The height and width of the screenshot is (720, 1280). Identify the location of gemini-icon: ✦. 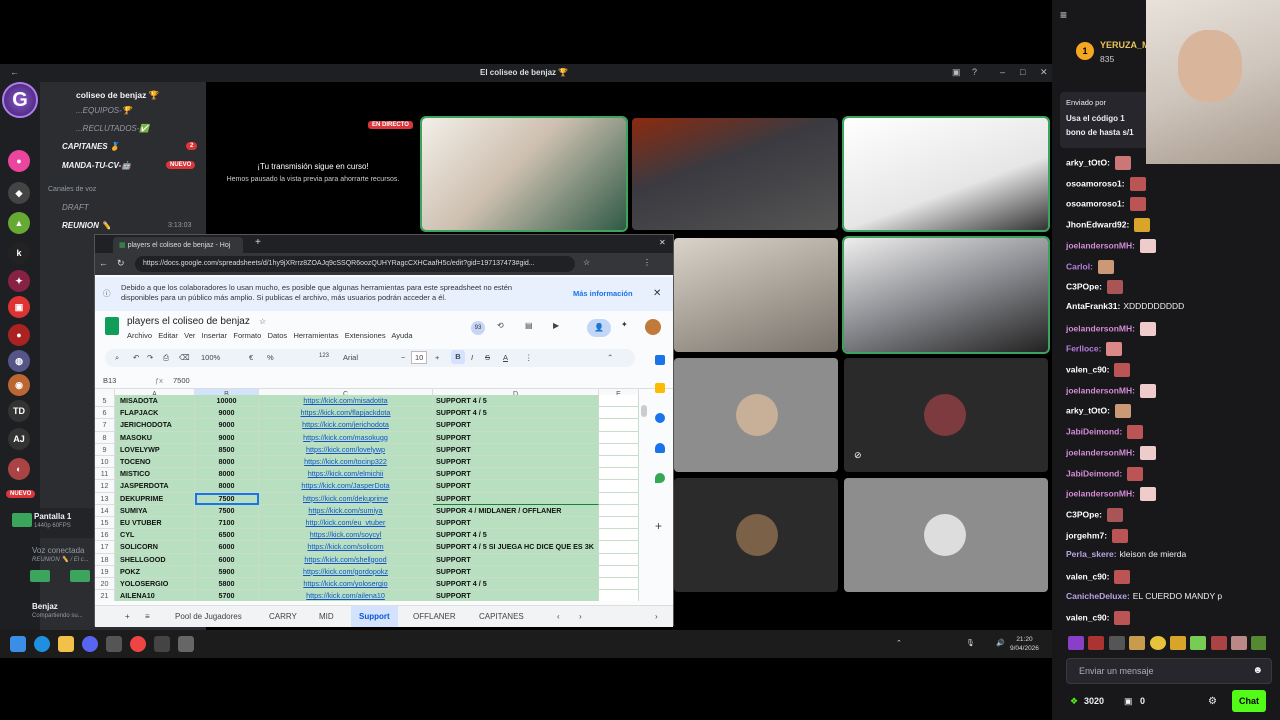
(624, 324).